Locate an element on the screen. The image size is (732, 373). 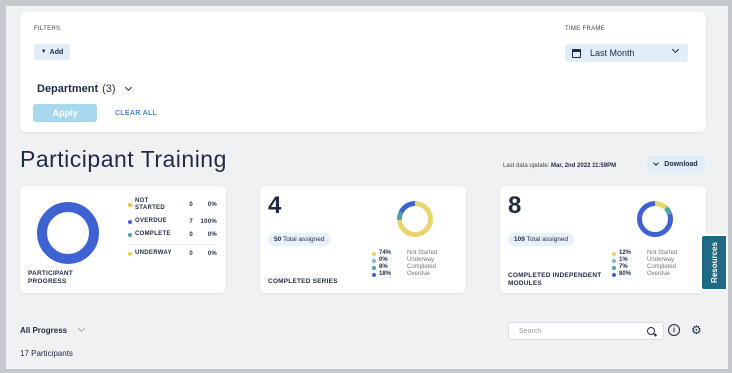
department-count: (3) is located at coordinates (109, 89).